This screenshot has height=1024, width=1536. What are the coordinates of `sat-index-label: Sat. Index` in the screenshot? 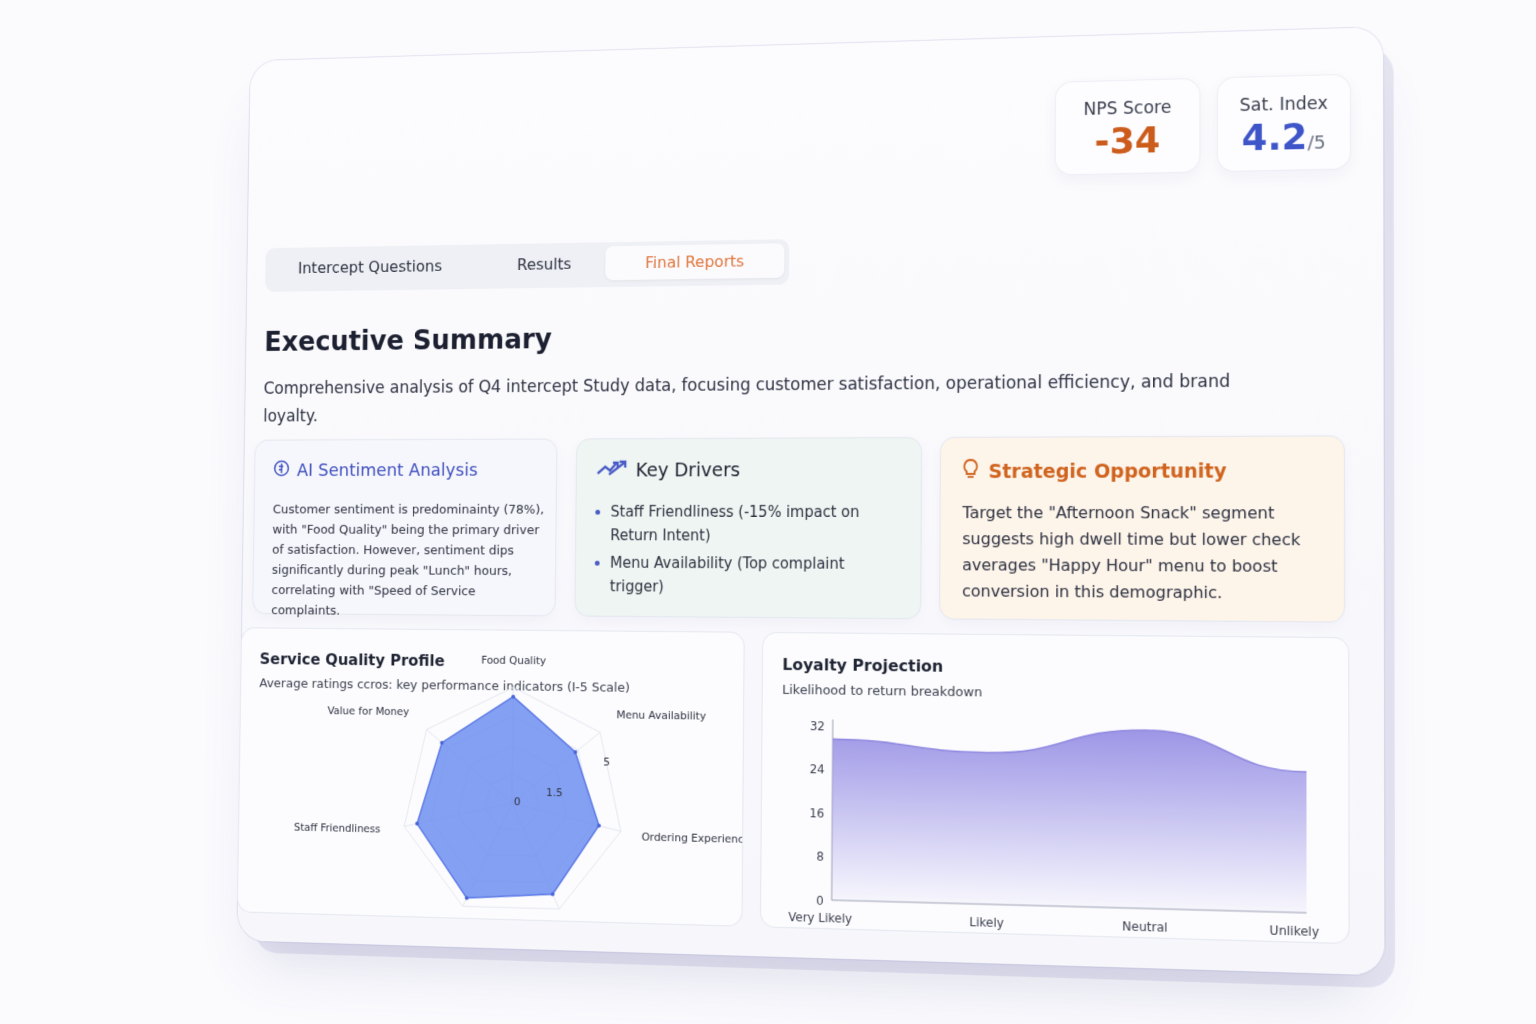 It's located at (1283, 105).